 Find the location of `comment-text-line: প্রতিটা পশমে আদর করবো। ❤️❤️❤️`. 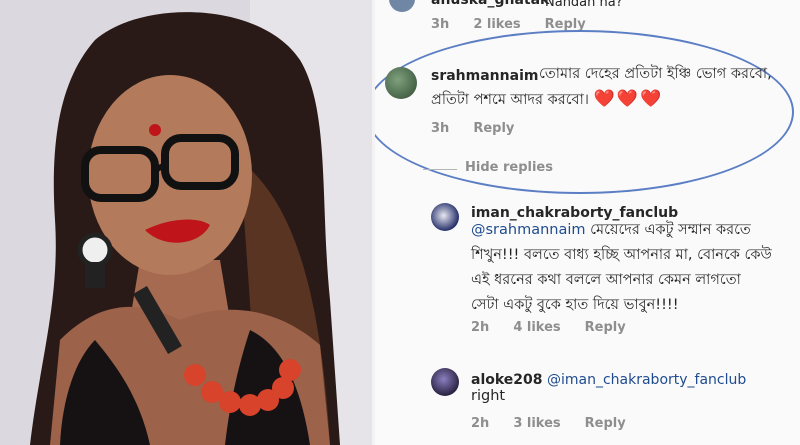

comment-text-line: প্রতিটা পশমে আদর করবো। ❤️❤️❤️ is located at coordinates (547, 100).